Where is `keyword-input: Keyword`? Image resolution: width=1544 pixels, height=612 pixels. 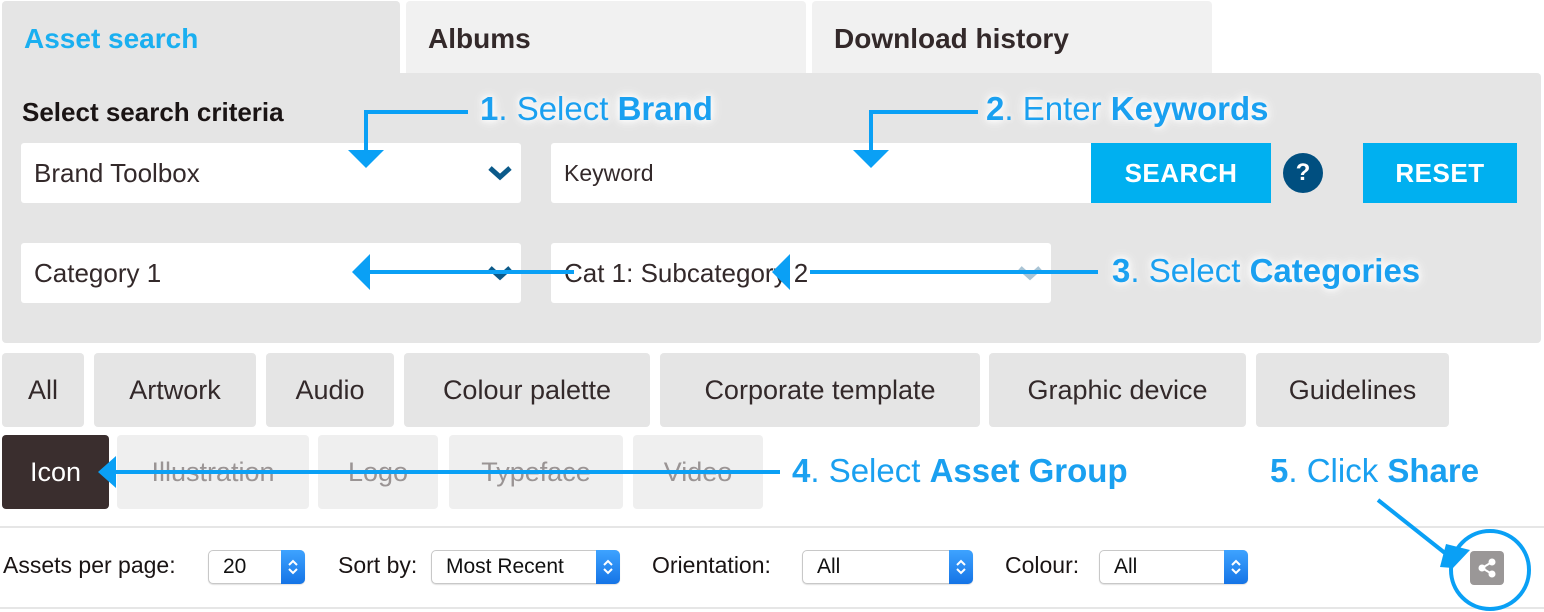
keyword-input: Keyword is located at coordinates (822, 173).